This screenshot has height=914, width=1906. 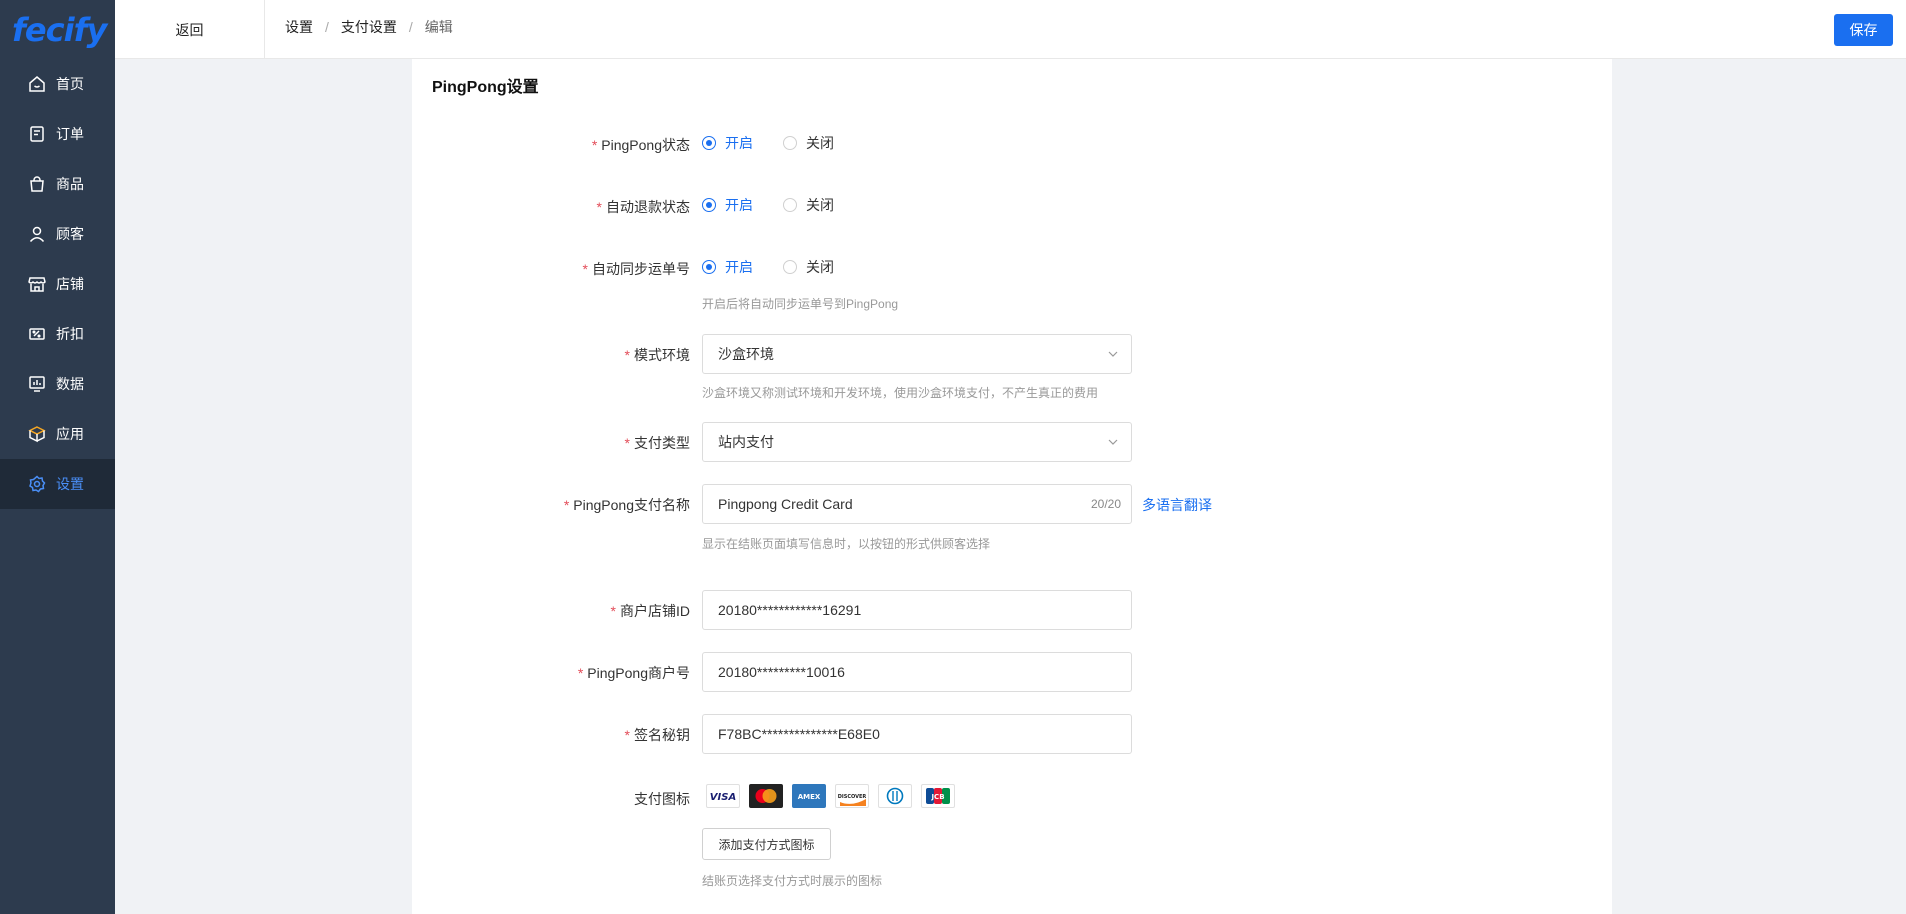 What do you see at coordinates (37, 384) in the screenshot?
I see `chart-icon` at bounding box center [37, 384].